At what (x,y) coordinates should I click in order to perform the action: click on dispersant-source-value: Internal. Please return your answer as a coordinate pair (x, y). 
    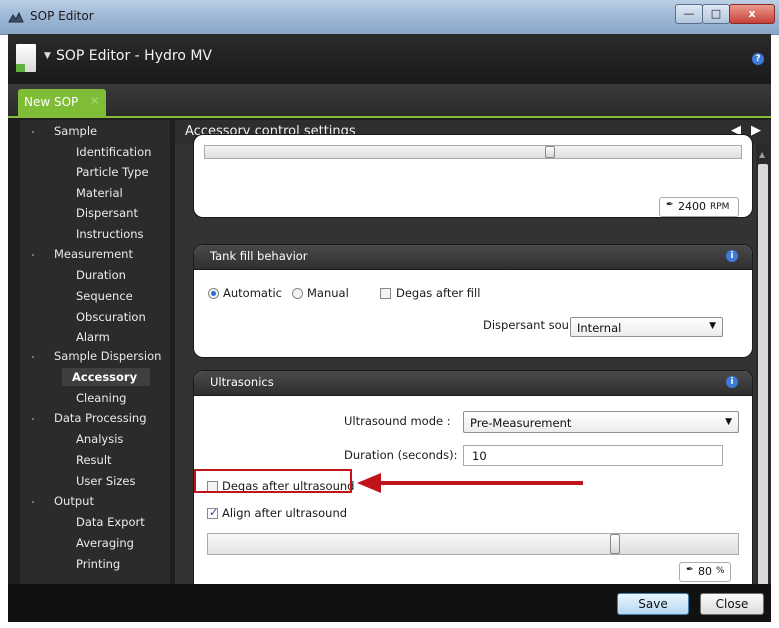
    Looking at the image, I should click on (599, 328).